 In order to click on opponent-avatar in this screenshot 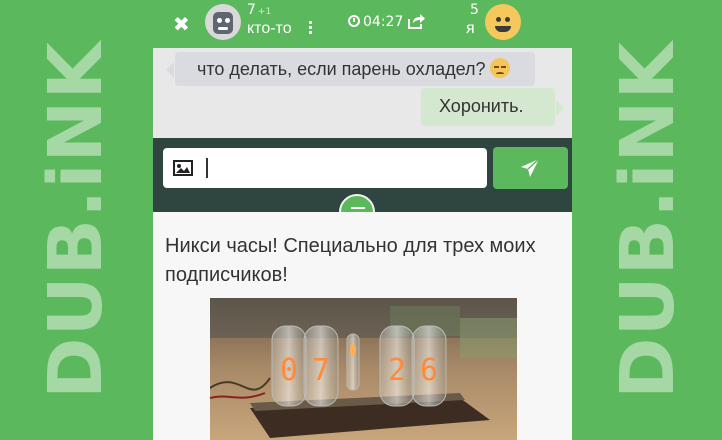, I will do `click(223, 22)`.